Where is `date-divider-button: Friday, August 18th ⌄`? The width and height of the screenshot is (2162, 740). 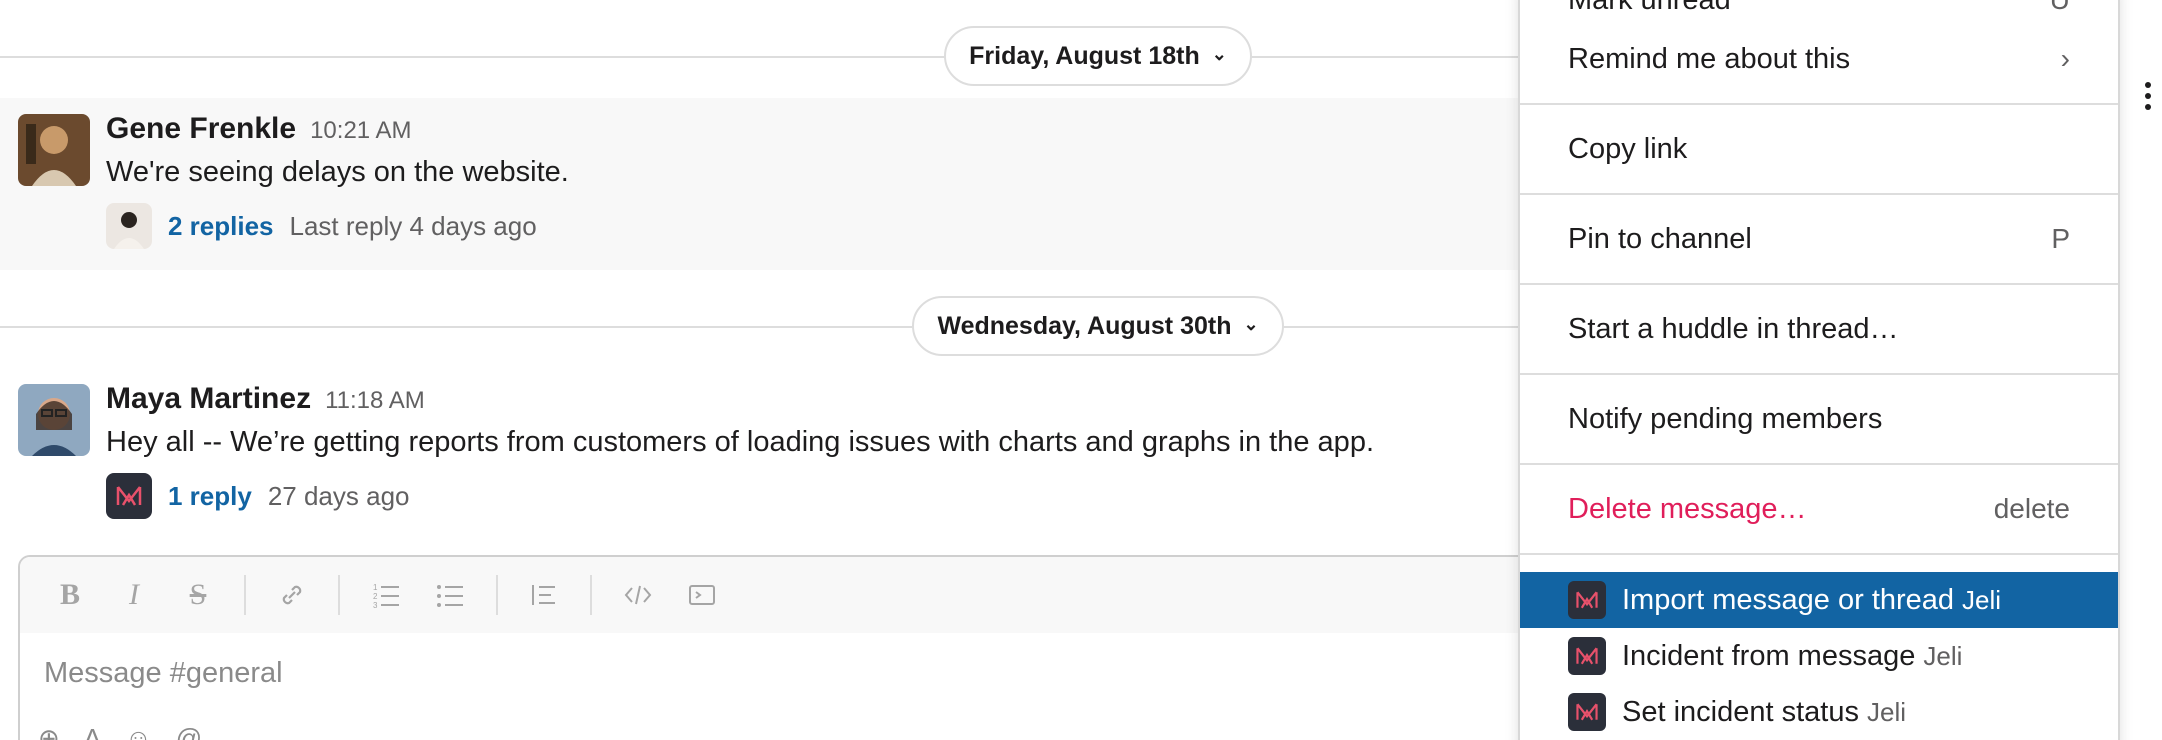 date-divider-button: Friday, August 18th ⌄ is located at coordinates (1098, 56).